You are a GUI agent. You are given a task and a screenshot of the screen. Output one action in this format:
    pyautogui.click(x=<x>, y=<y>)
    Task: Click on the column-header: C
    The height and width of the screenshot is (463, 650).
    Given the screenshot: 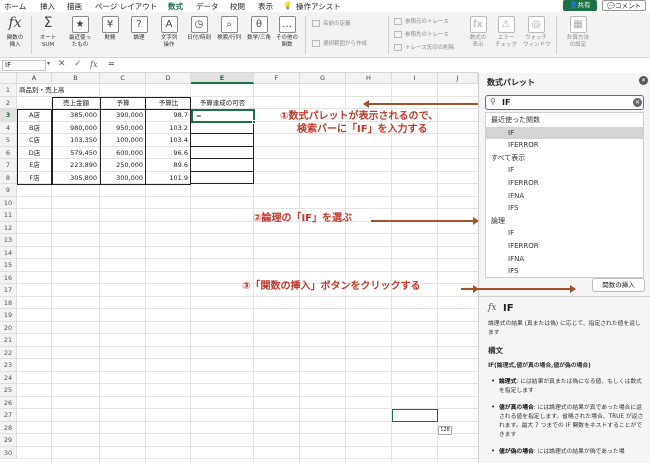 What is the action you would take?
    pyautogui.click(x=123, y=78)
    